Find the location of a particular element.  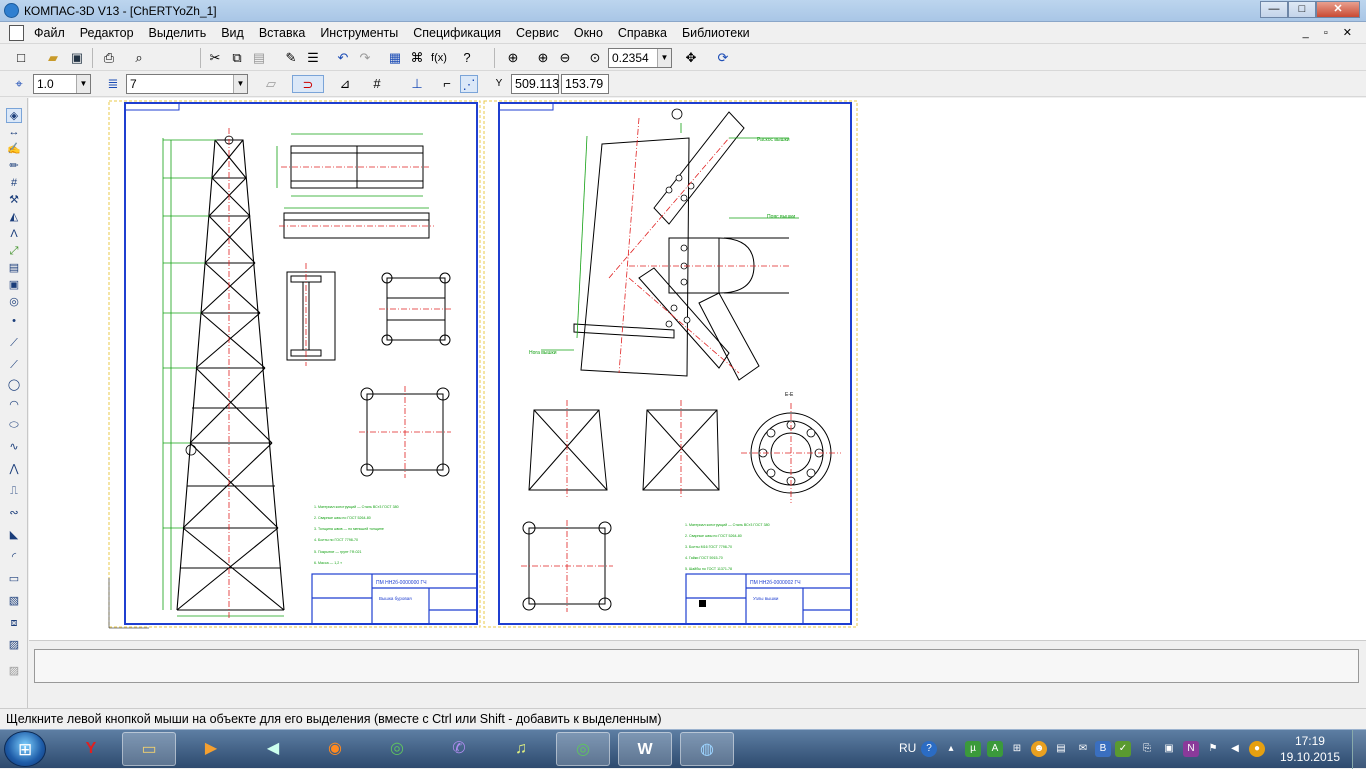

snaps-icon: ⊃ is located at coordinates (308, 84).